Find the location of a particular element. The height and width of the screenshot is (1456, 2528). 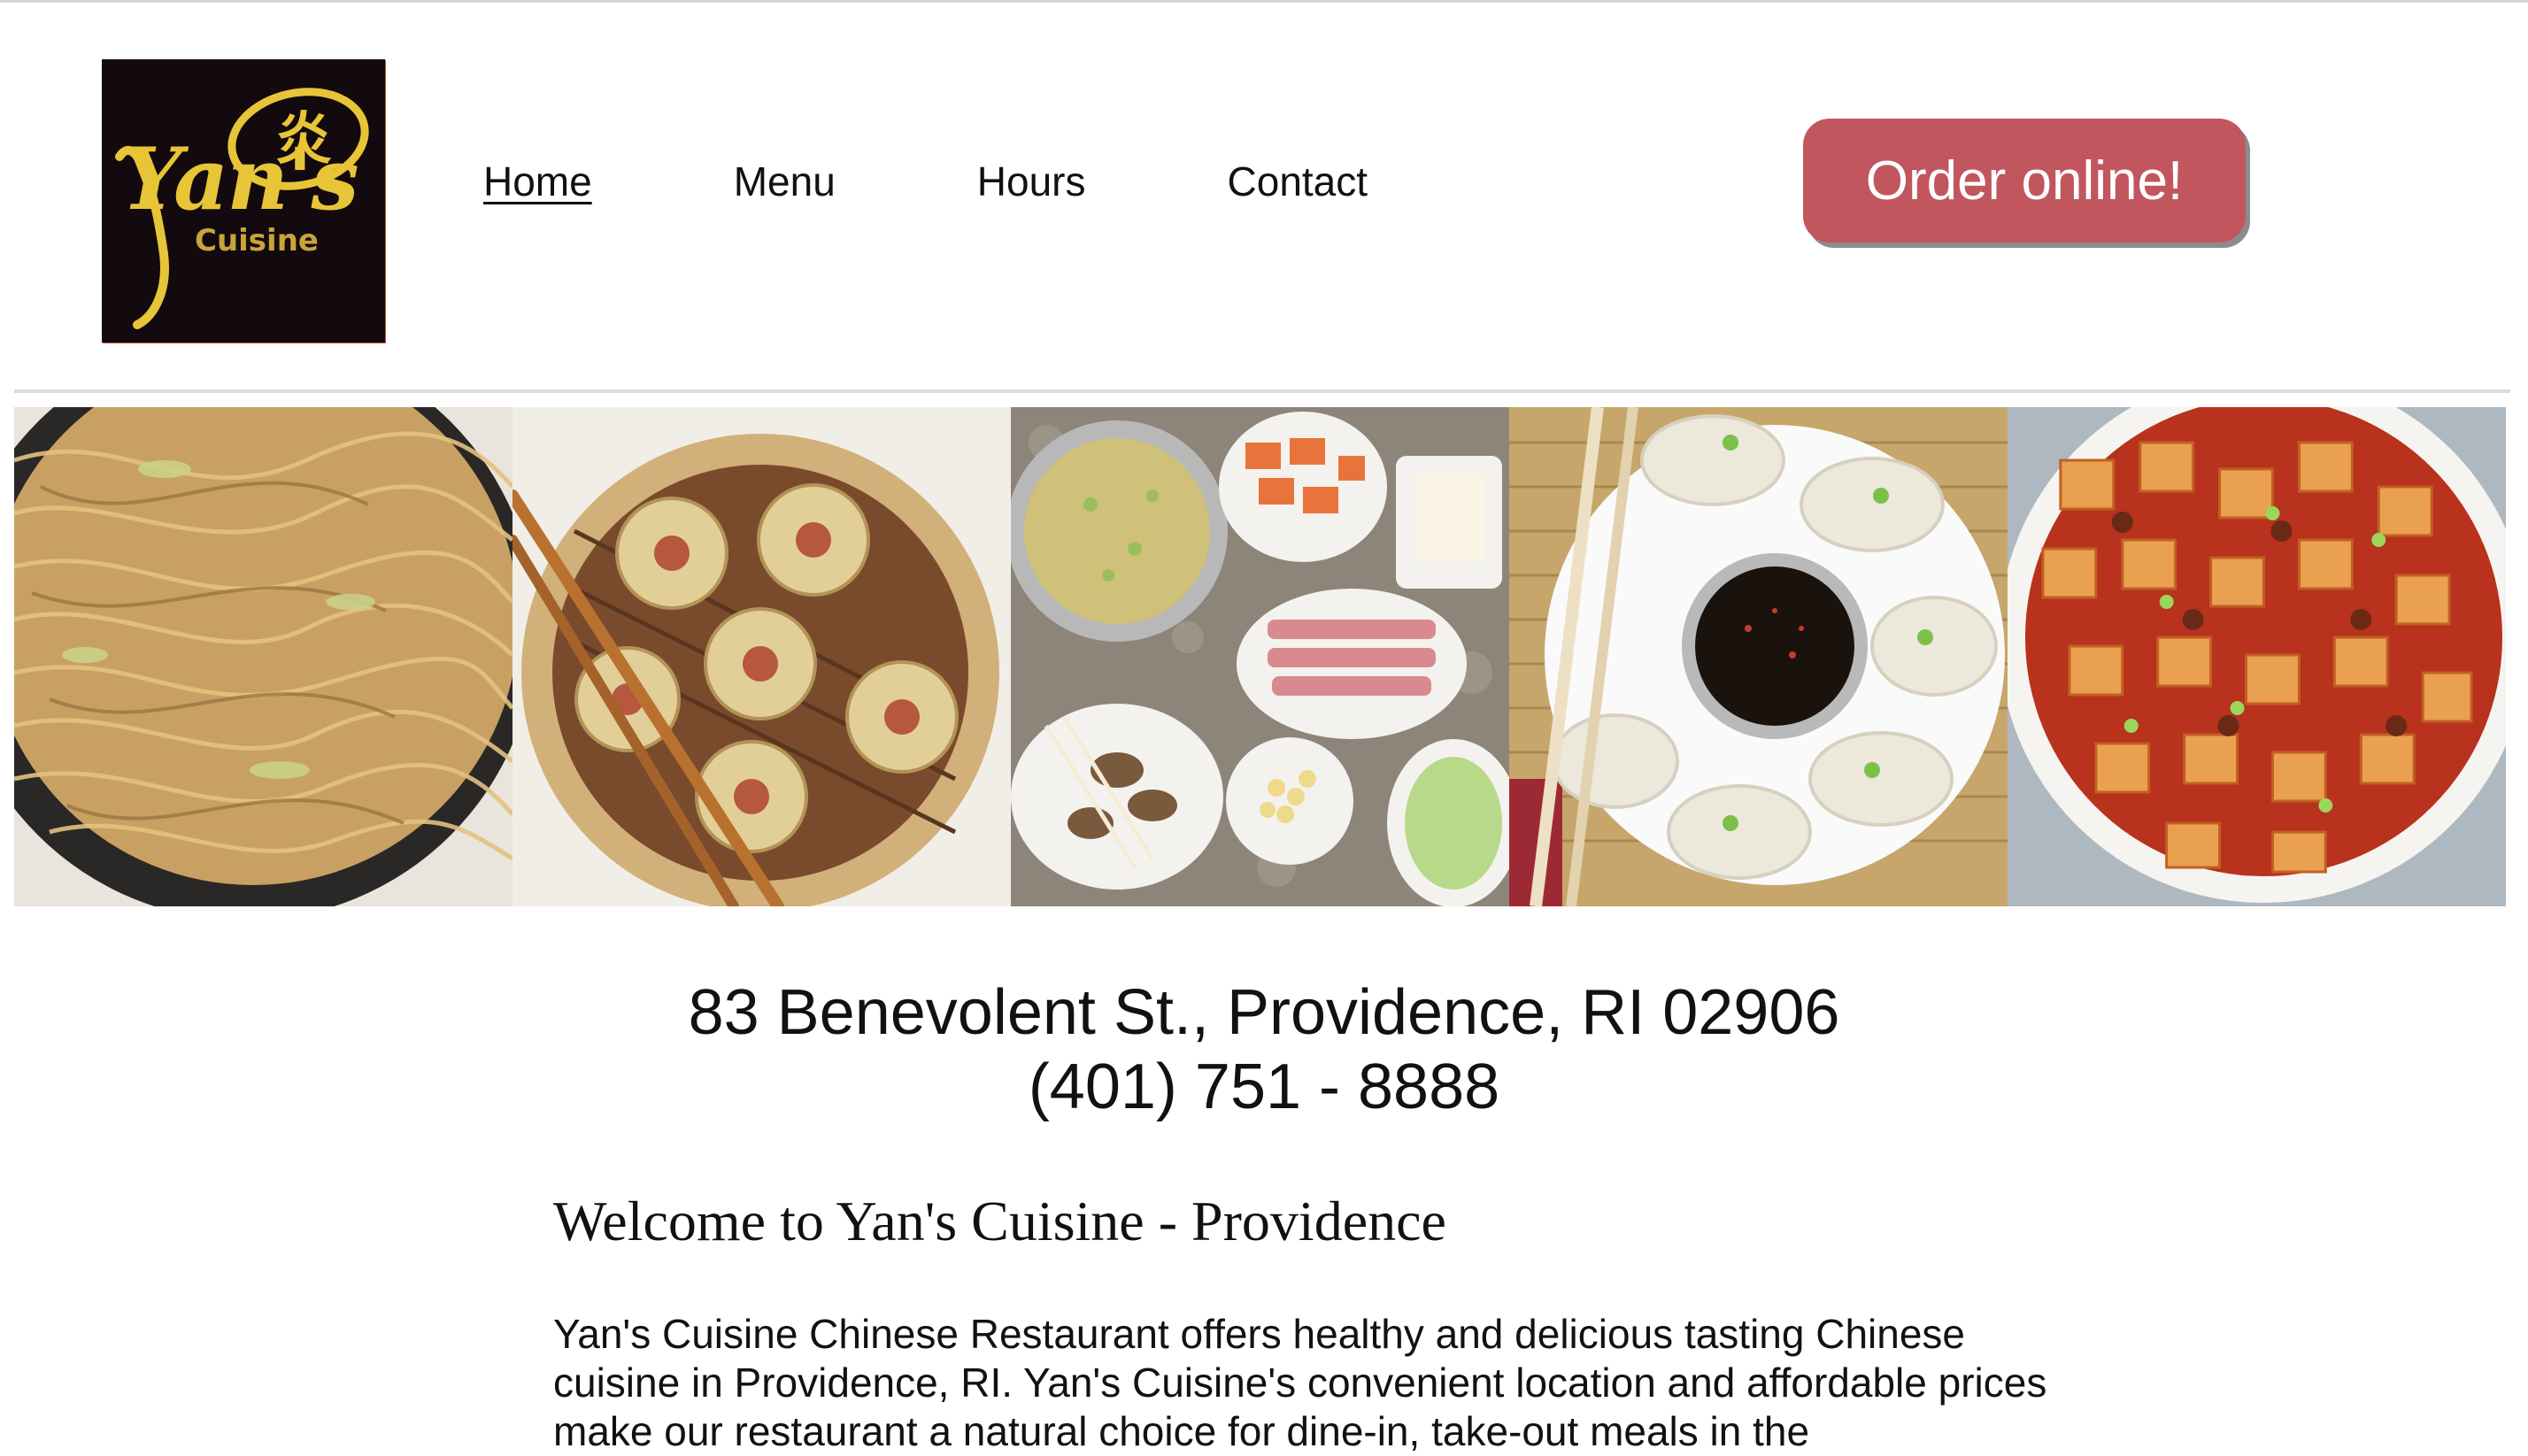

welcome-heading: Welcome to Yan's Cuisine - Providence is located at coordinates (1000, 1221).